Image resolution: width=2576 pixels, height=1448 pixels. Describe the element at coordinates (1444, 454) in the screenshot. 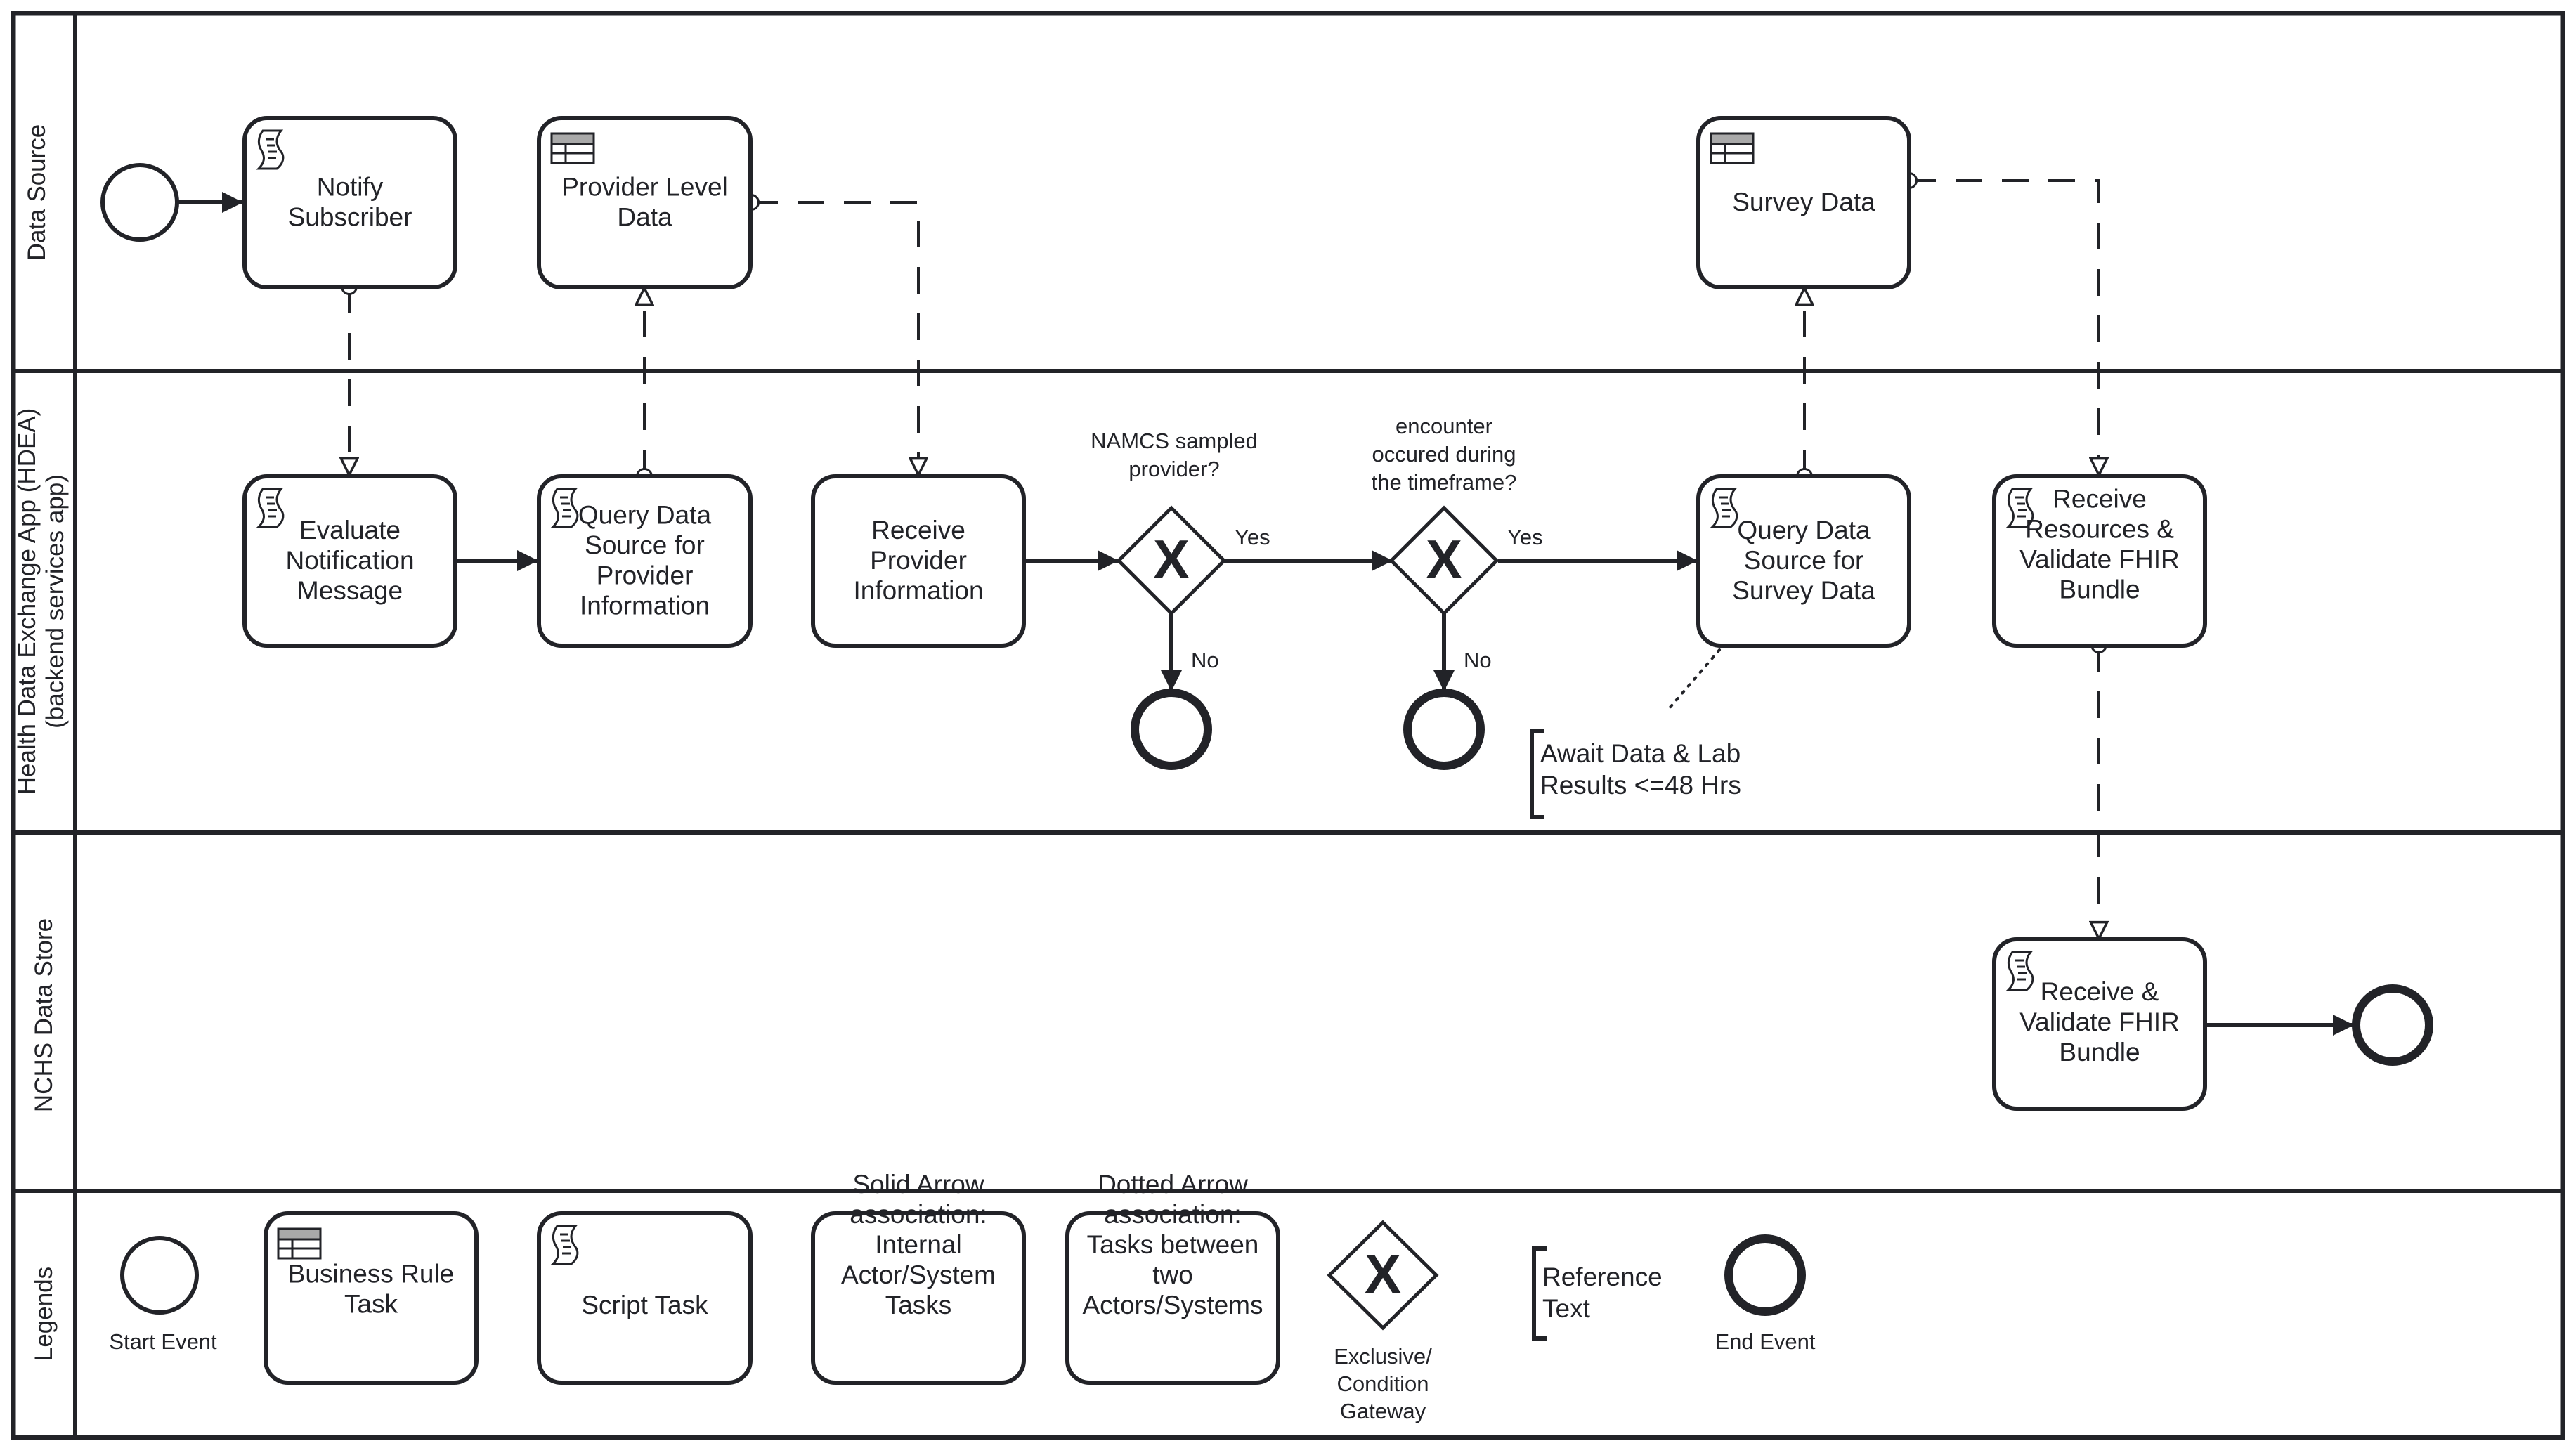

I see `svg-text: occured during` at that location.